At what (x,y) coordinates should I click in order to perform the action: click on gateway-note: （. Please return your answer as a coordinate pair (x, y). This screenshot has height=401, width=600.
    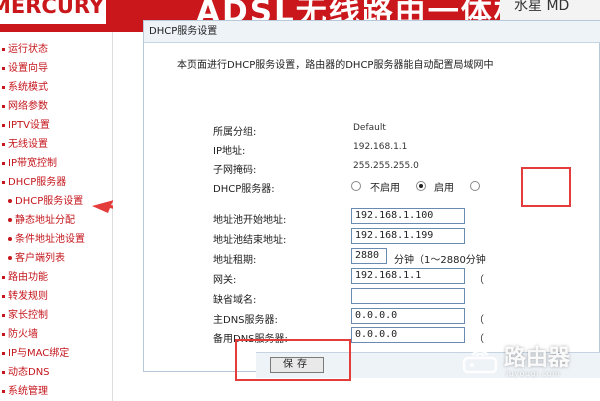
    Looking at the image, I should click on (479, 280).